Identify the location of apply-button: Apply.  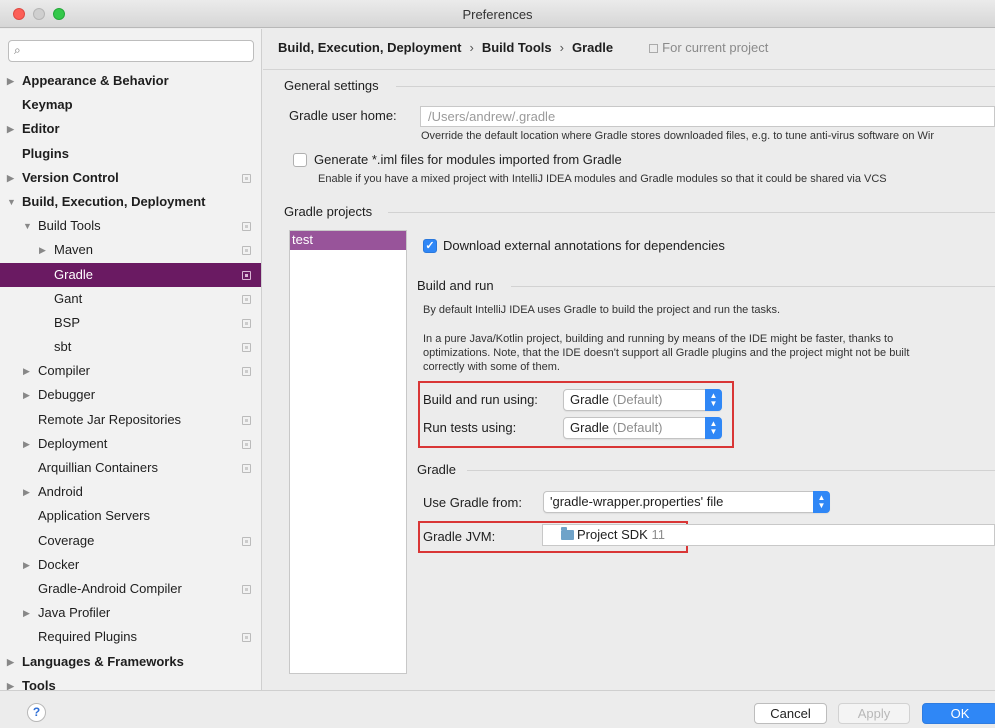
(874, 713).